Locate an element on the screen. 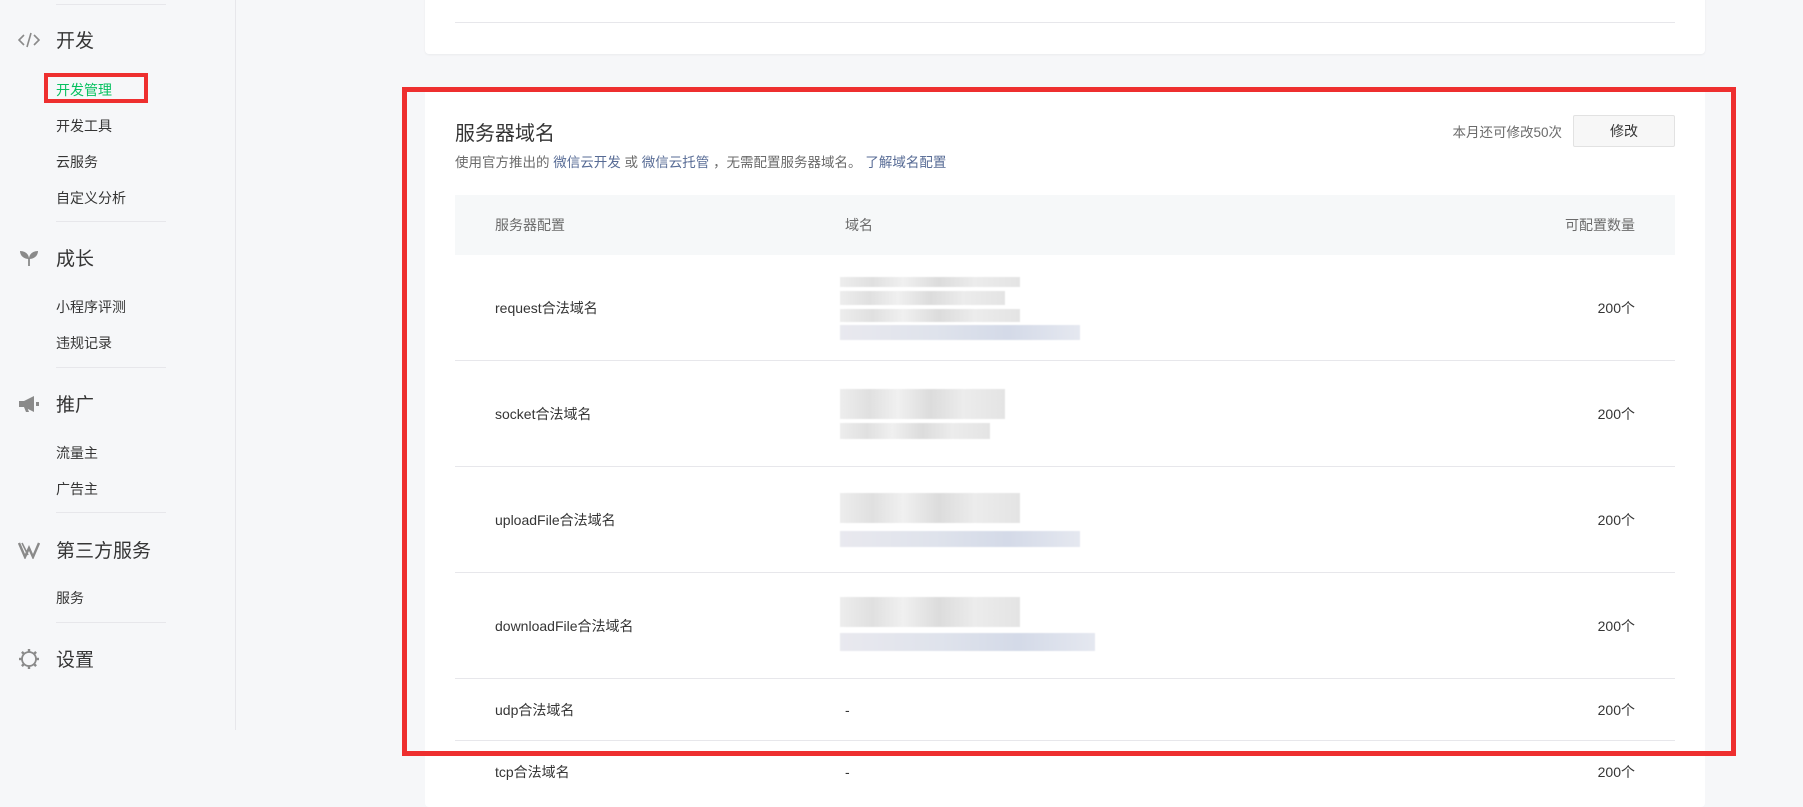 The image size is (1803, 807). sidebar-item-traffic-owner: 流量主 is located at coordinates (77, 453).